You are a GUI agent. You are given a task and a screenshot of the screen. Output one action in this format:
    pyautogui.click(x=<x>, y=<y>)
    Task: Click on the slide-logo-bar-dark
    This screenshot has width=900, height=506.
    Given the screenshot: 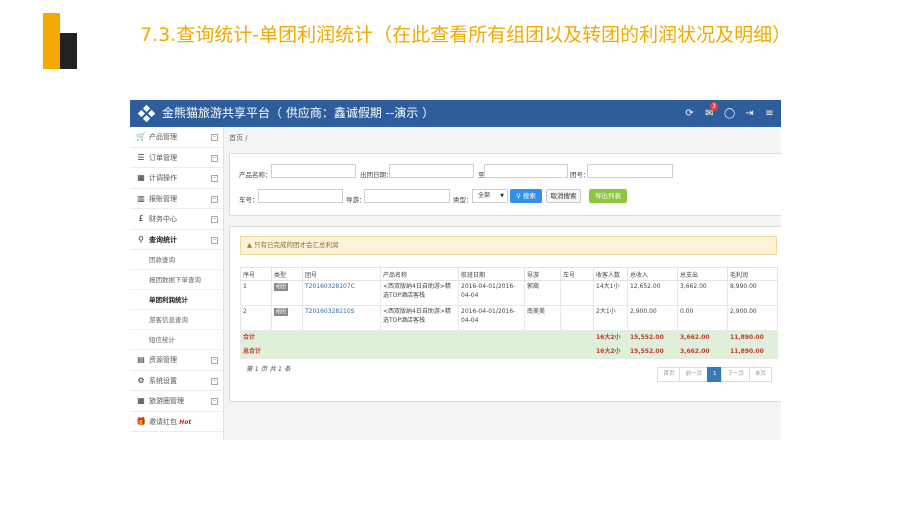 What is the action you would take?
    pyautogui.click(x=68, y=51)
    